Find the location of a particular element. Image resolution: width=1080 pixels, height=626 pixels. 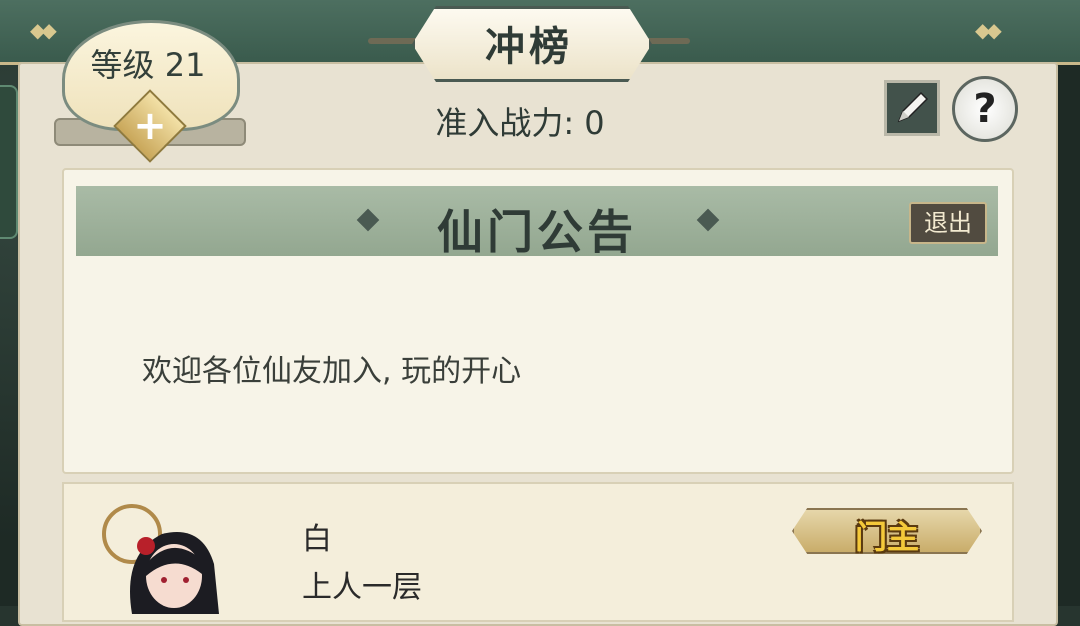

plus-icon: + is located at coordinates (150, 126).